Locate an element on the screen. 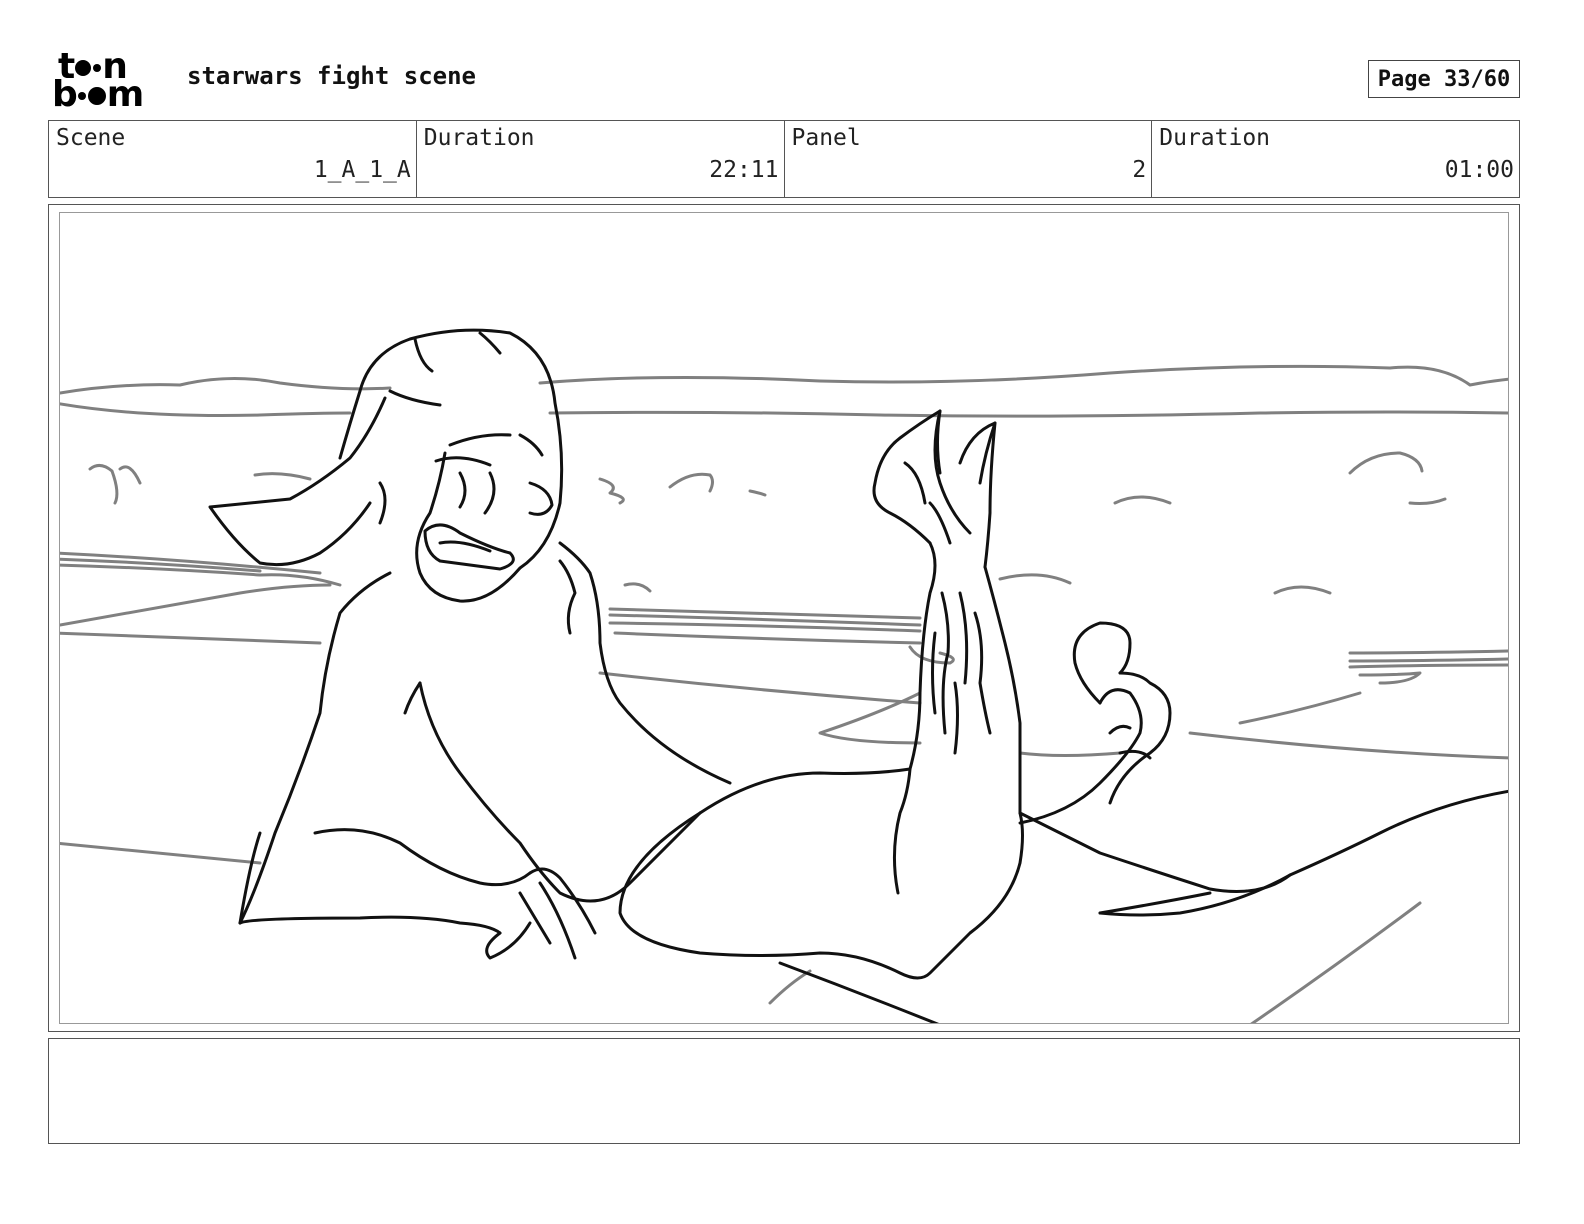  page-label: Page 33/60 is located at coordinates (1444, 79).